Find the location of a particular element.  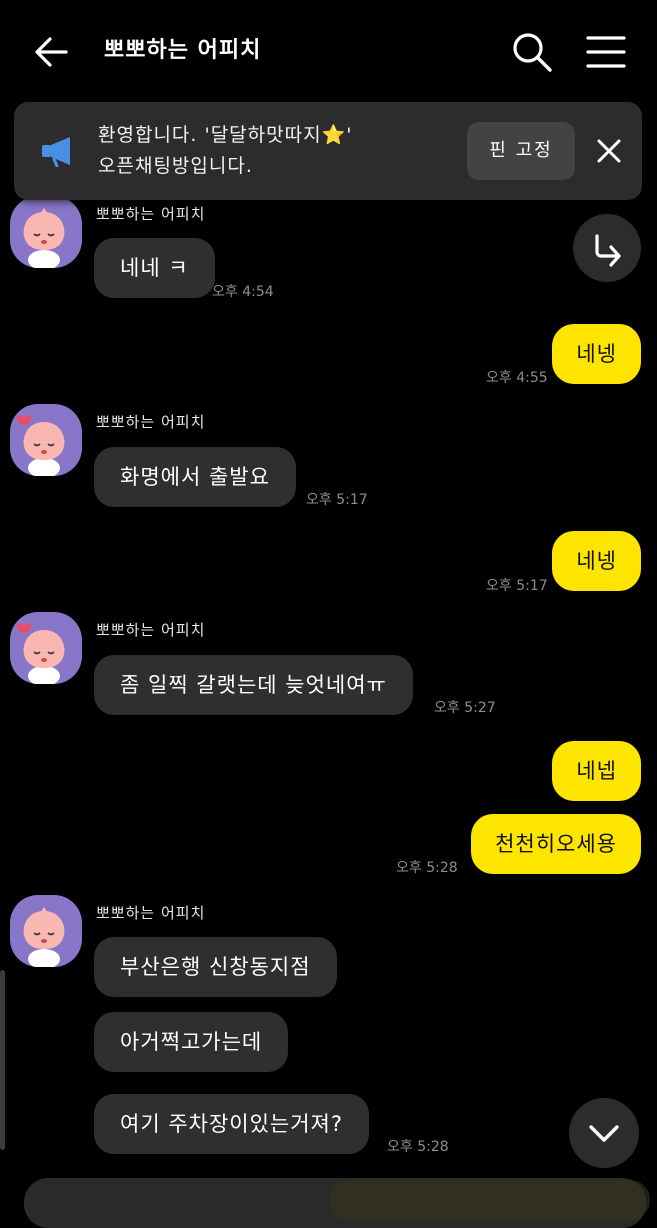

search-icon is located at coordinates (532, 52).